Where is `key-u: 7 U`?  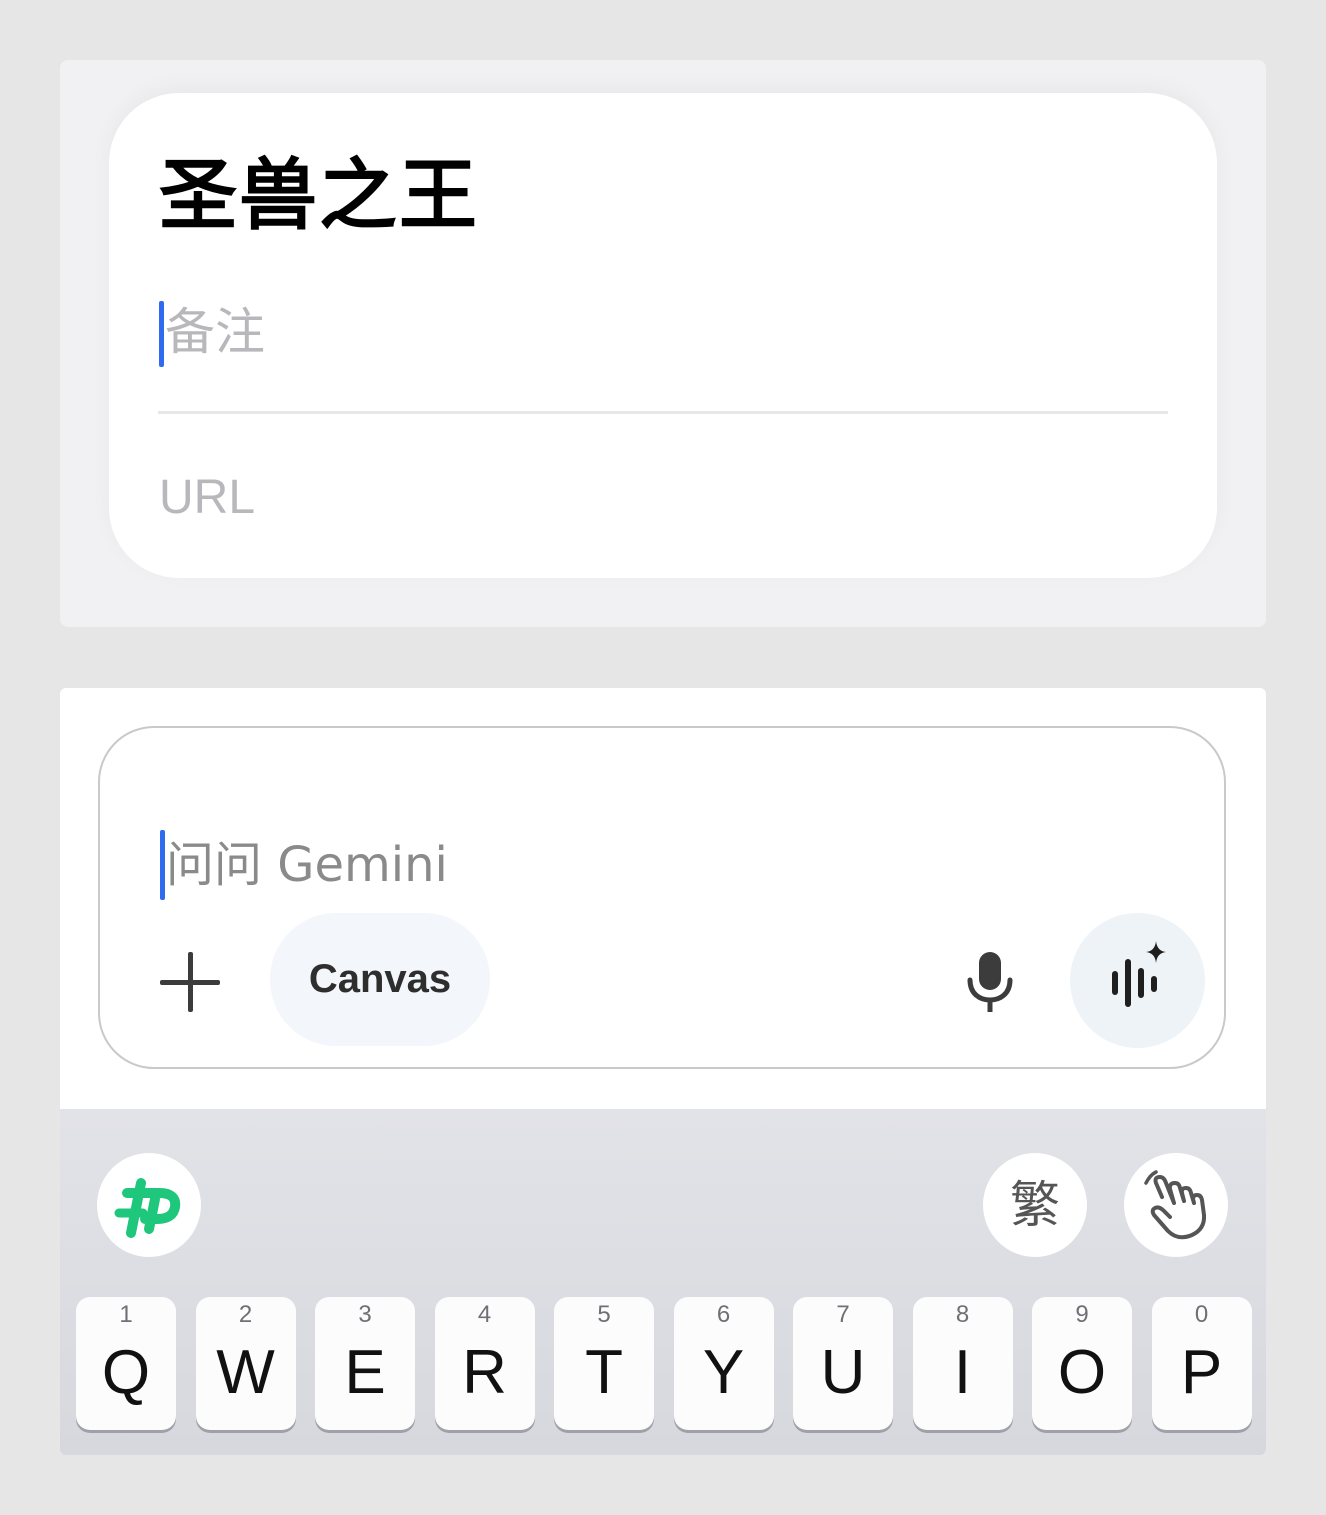 key-u: 7 U is located at coordinates (843, 1363).